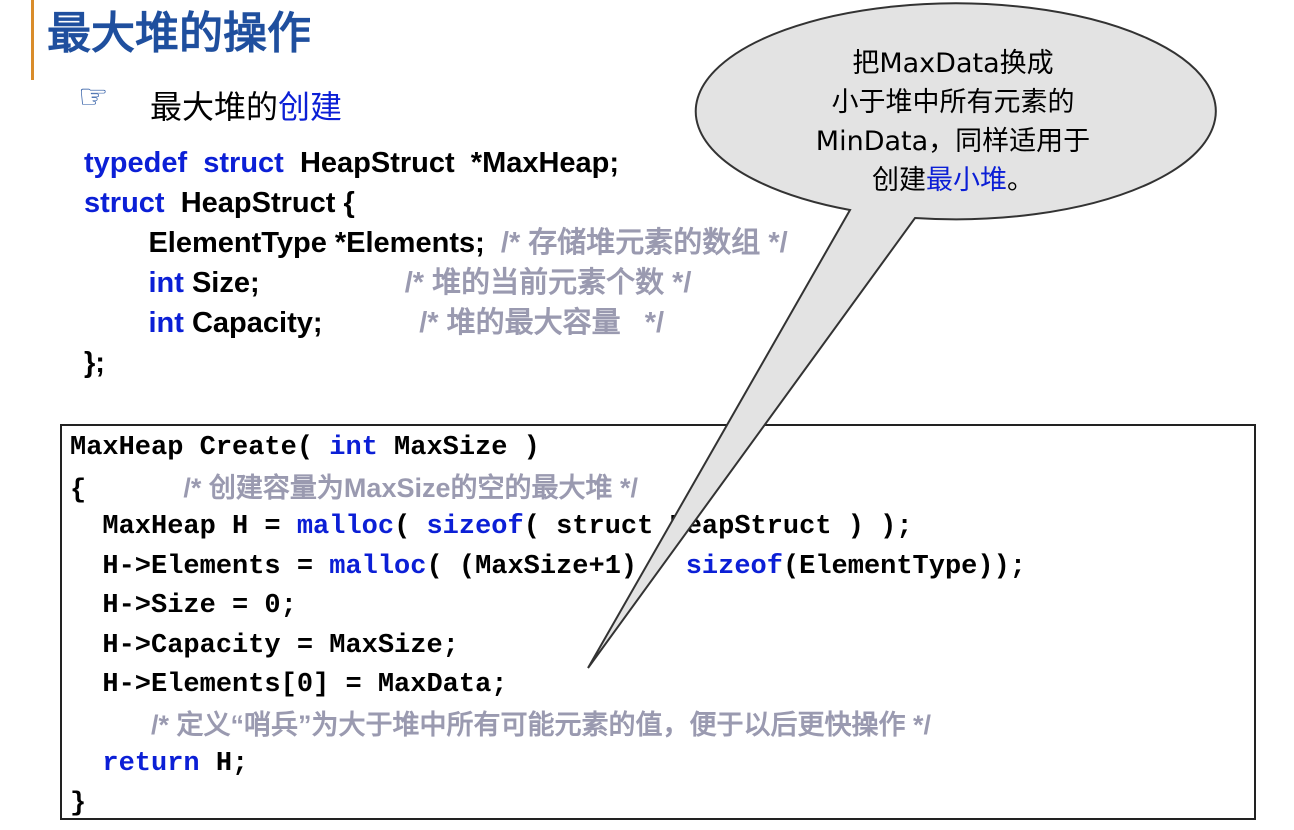 The width and height of the screenshot is (1294, 830). What do you see at coordinates (179, 33) in the screenshot?
I see `slide-title: 最大堆的操作` at bounding box center [179, 33].